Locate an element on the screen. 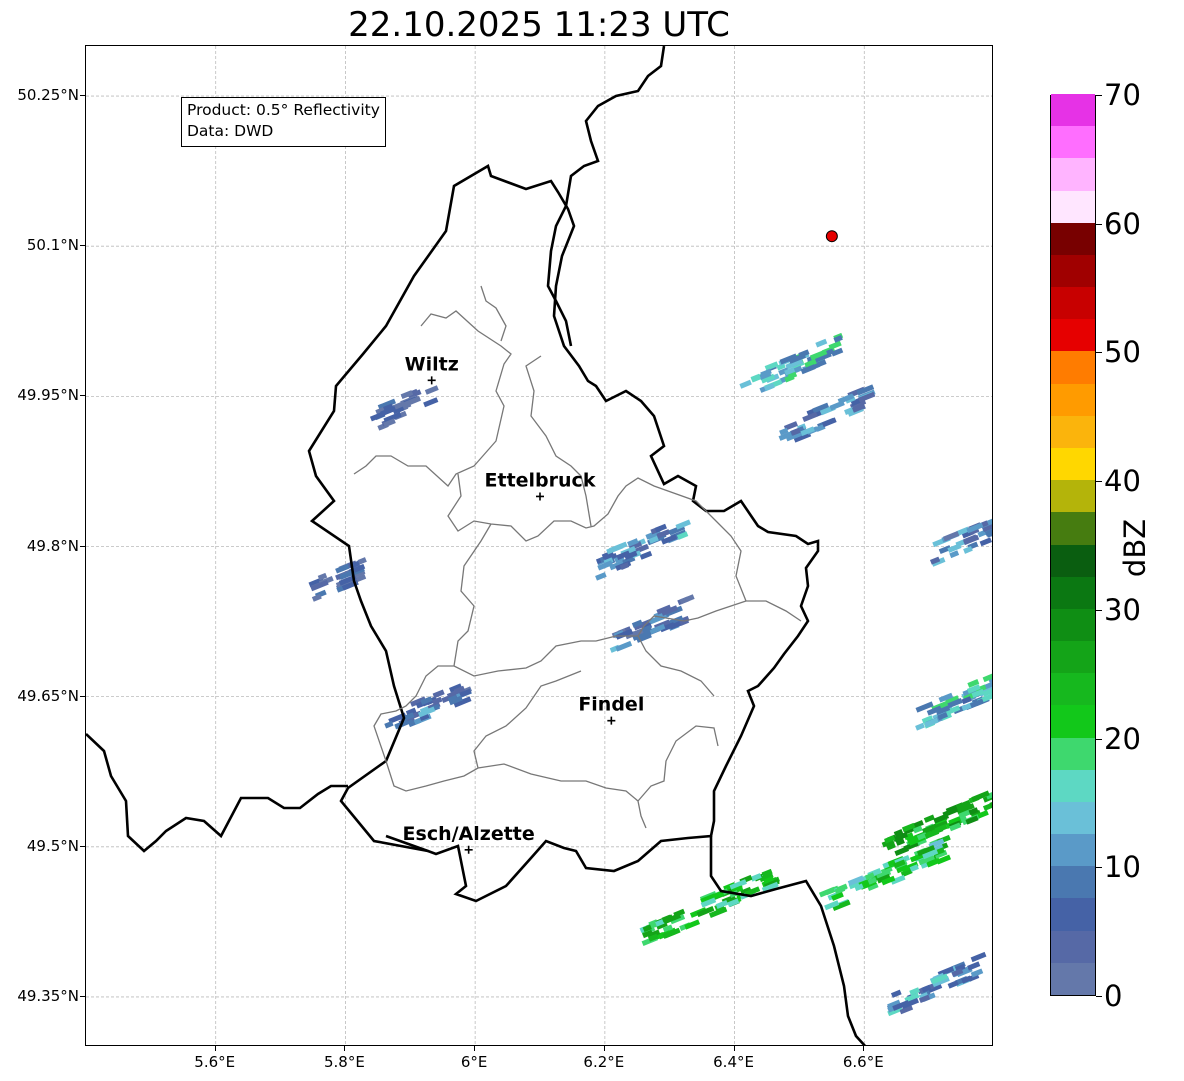 The height and width of the screenshot is (1081, 1184). site-marker is located at coordinates (831, 236).